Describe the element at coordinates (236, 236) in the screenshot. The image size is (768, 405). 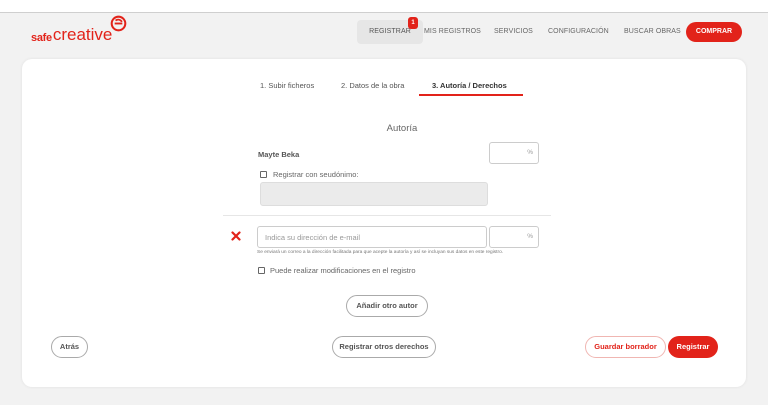
I see `close-x-icon` at that location.